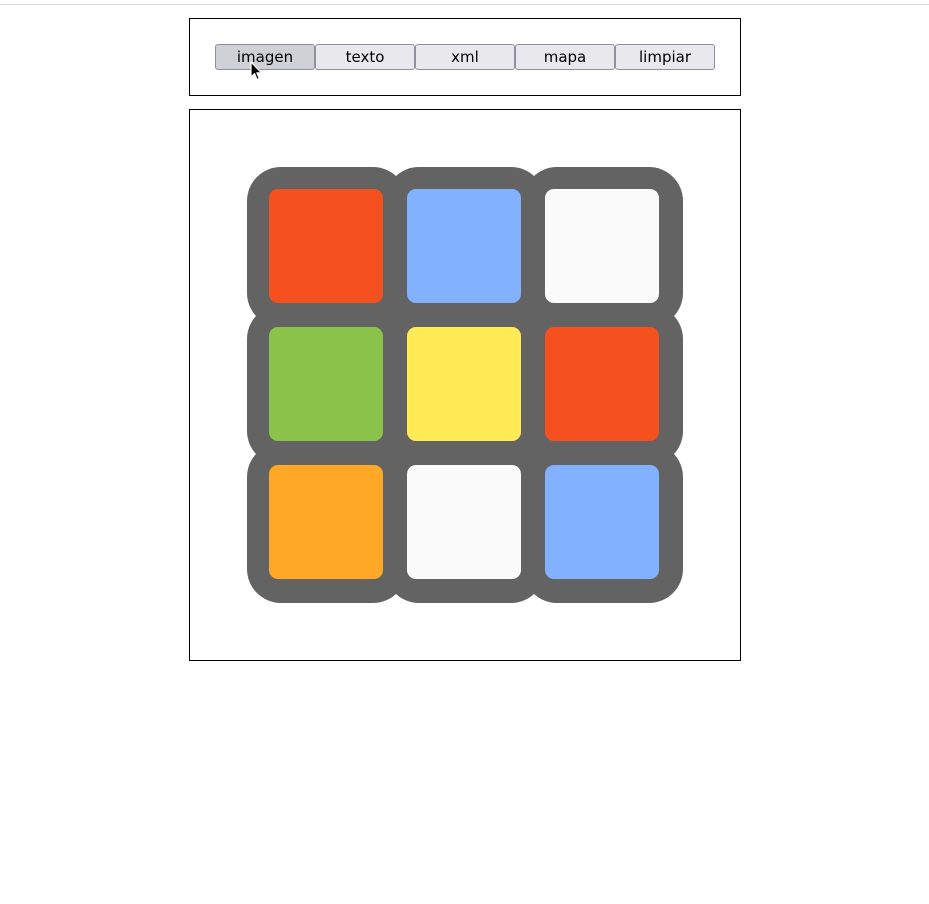  Describe the element at coordinates (665, 57) in the screenshot. I see `limpiar-button: limpiar` at that location.